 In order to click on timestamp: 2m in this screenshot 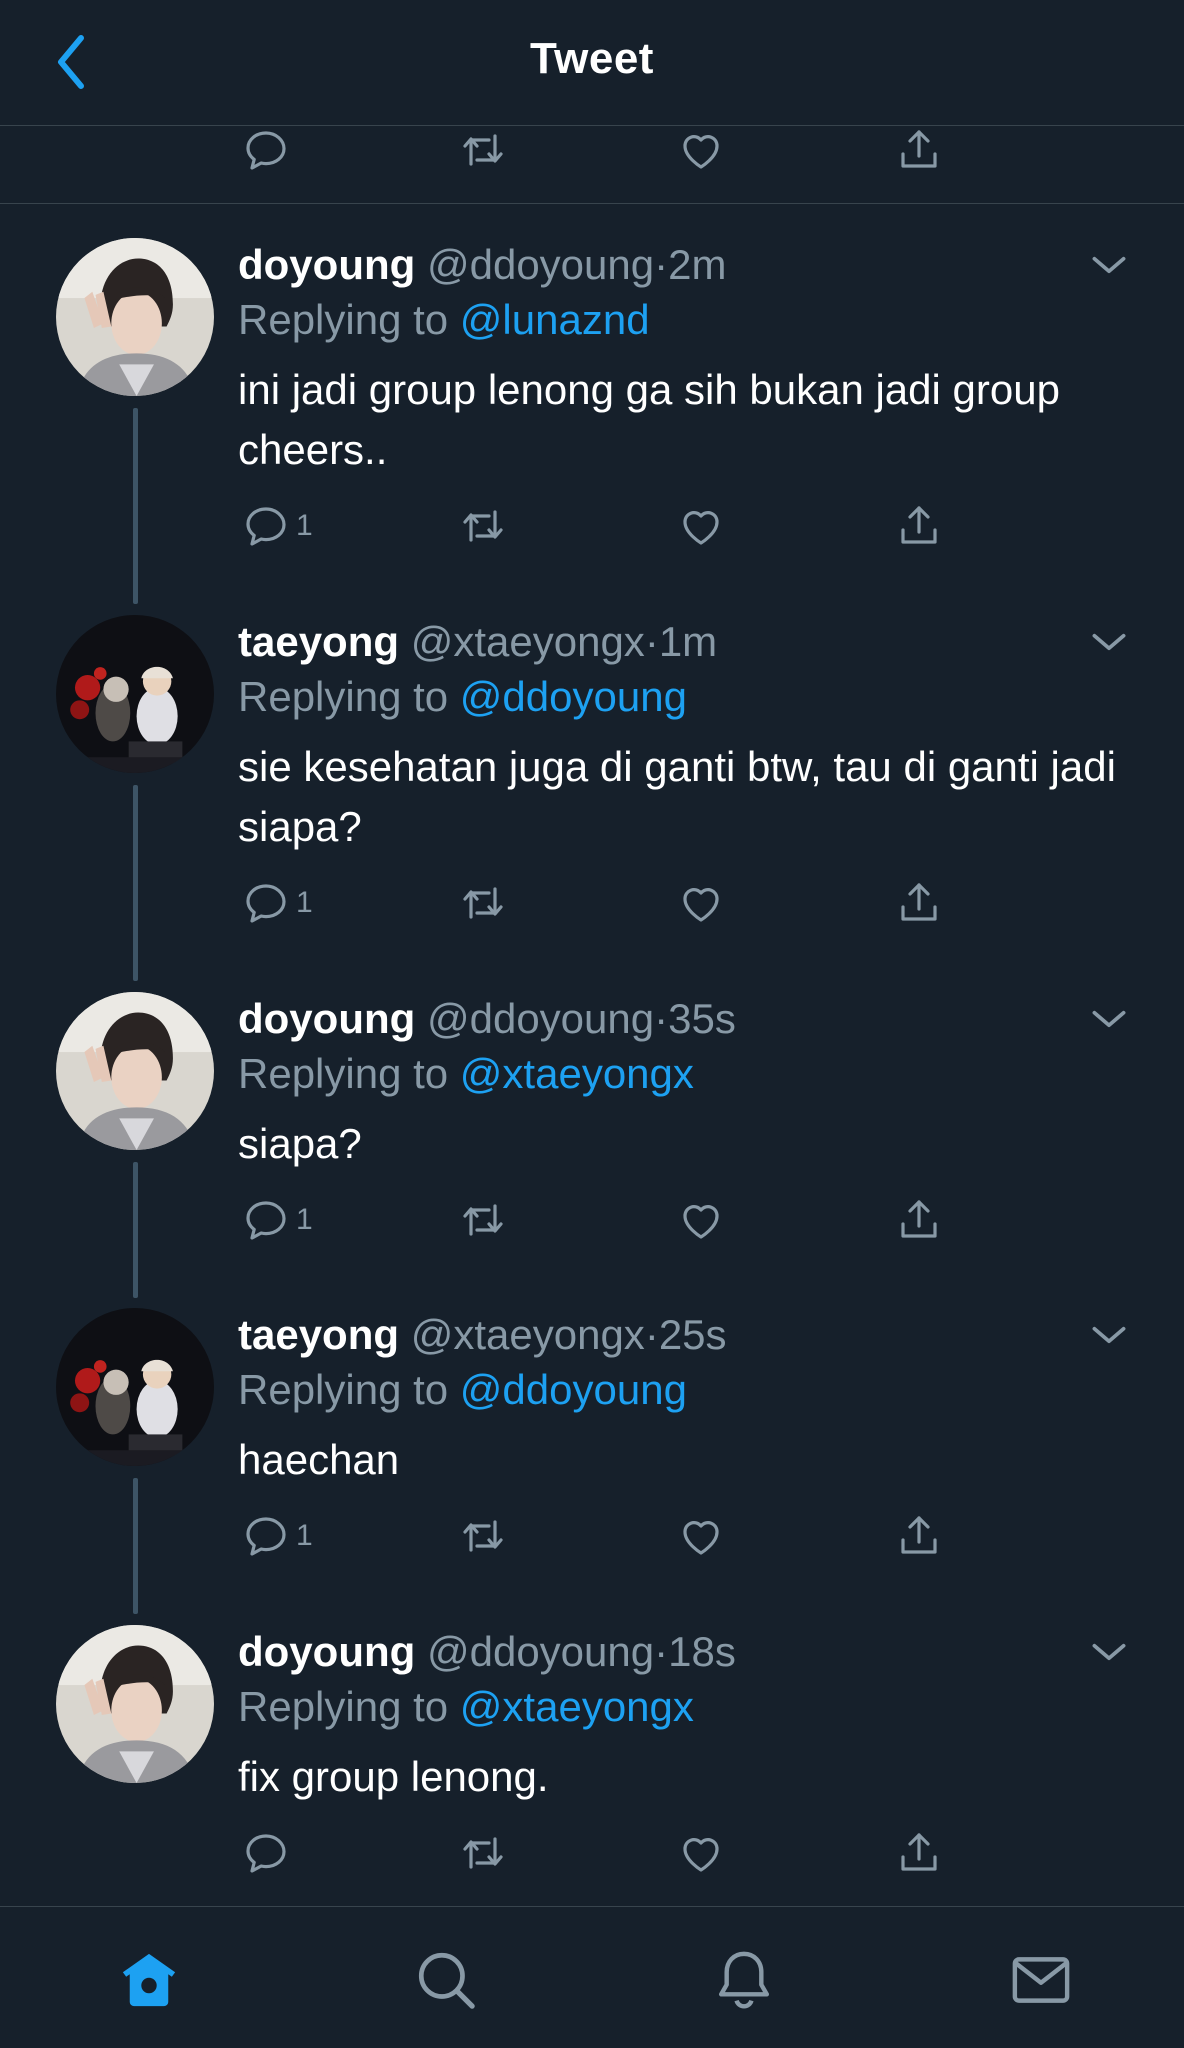, I will do `click(697, 264)`.